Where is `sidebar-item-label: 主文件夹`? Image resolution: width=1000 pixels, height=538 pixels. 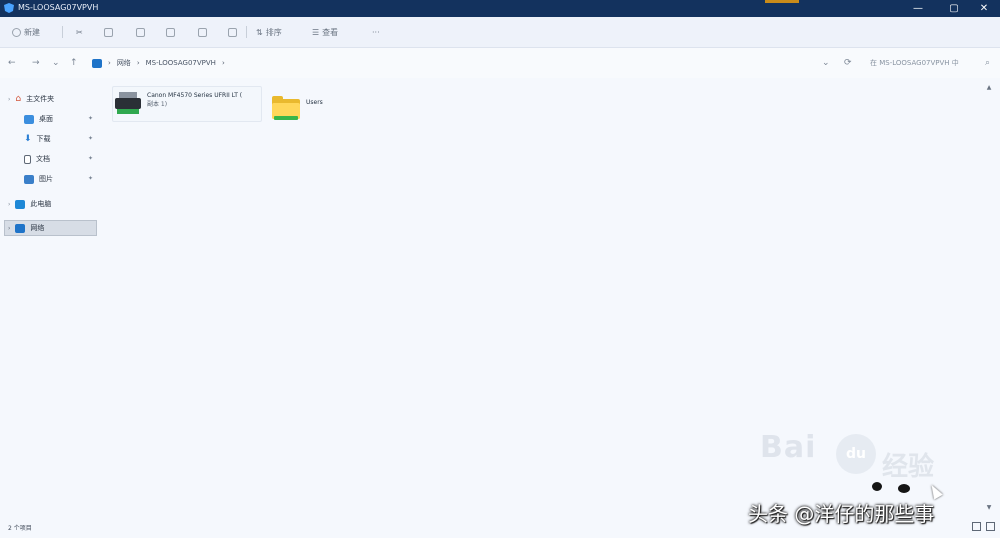 sidebar-item-label: 主文件夹 is located at coordinates (40, 99).